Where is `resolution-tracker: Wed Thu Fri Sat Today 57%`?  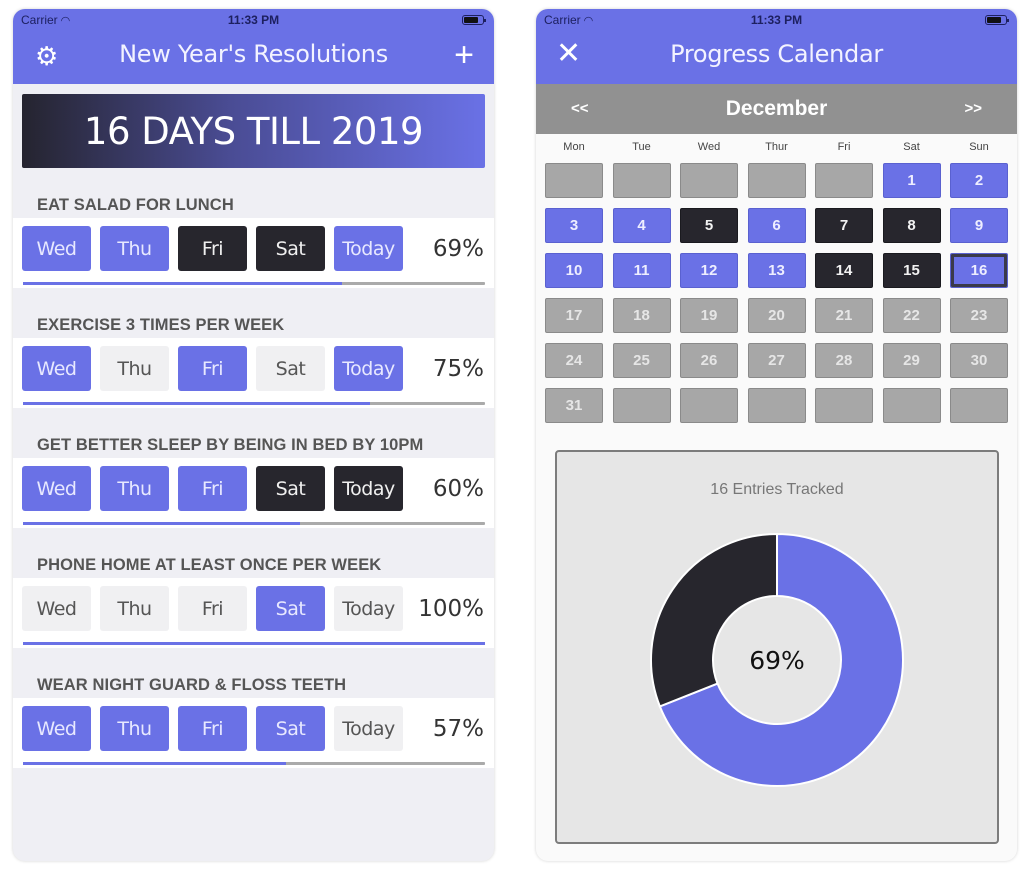
resolution-tracker: Wed Thu Fri Sat Today 57% is located at coordinates (253, 733).